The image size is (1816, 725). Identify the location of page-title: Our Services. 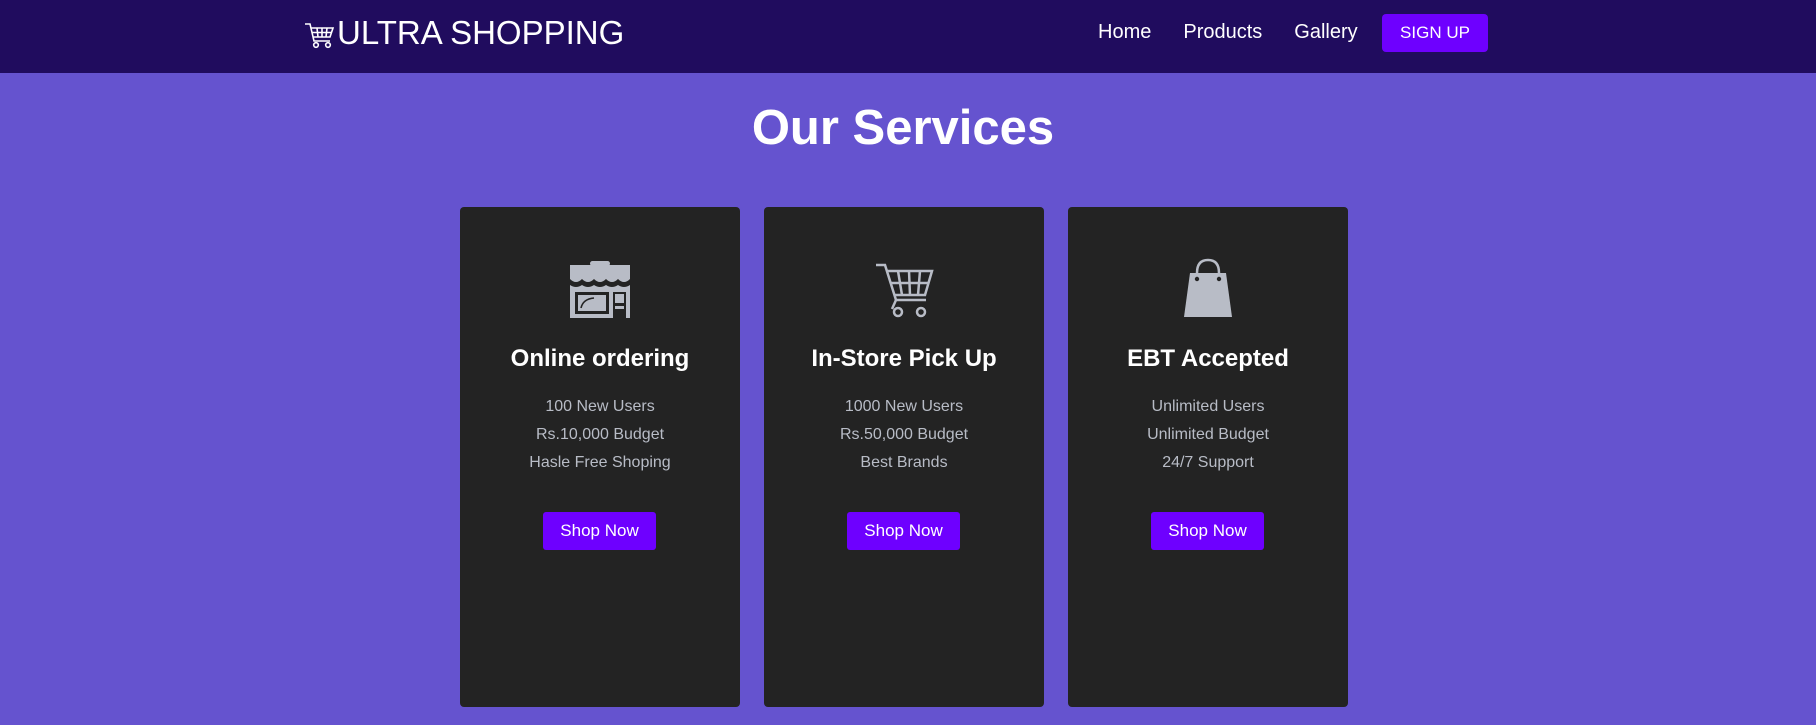
(903, 128).